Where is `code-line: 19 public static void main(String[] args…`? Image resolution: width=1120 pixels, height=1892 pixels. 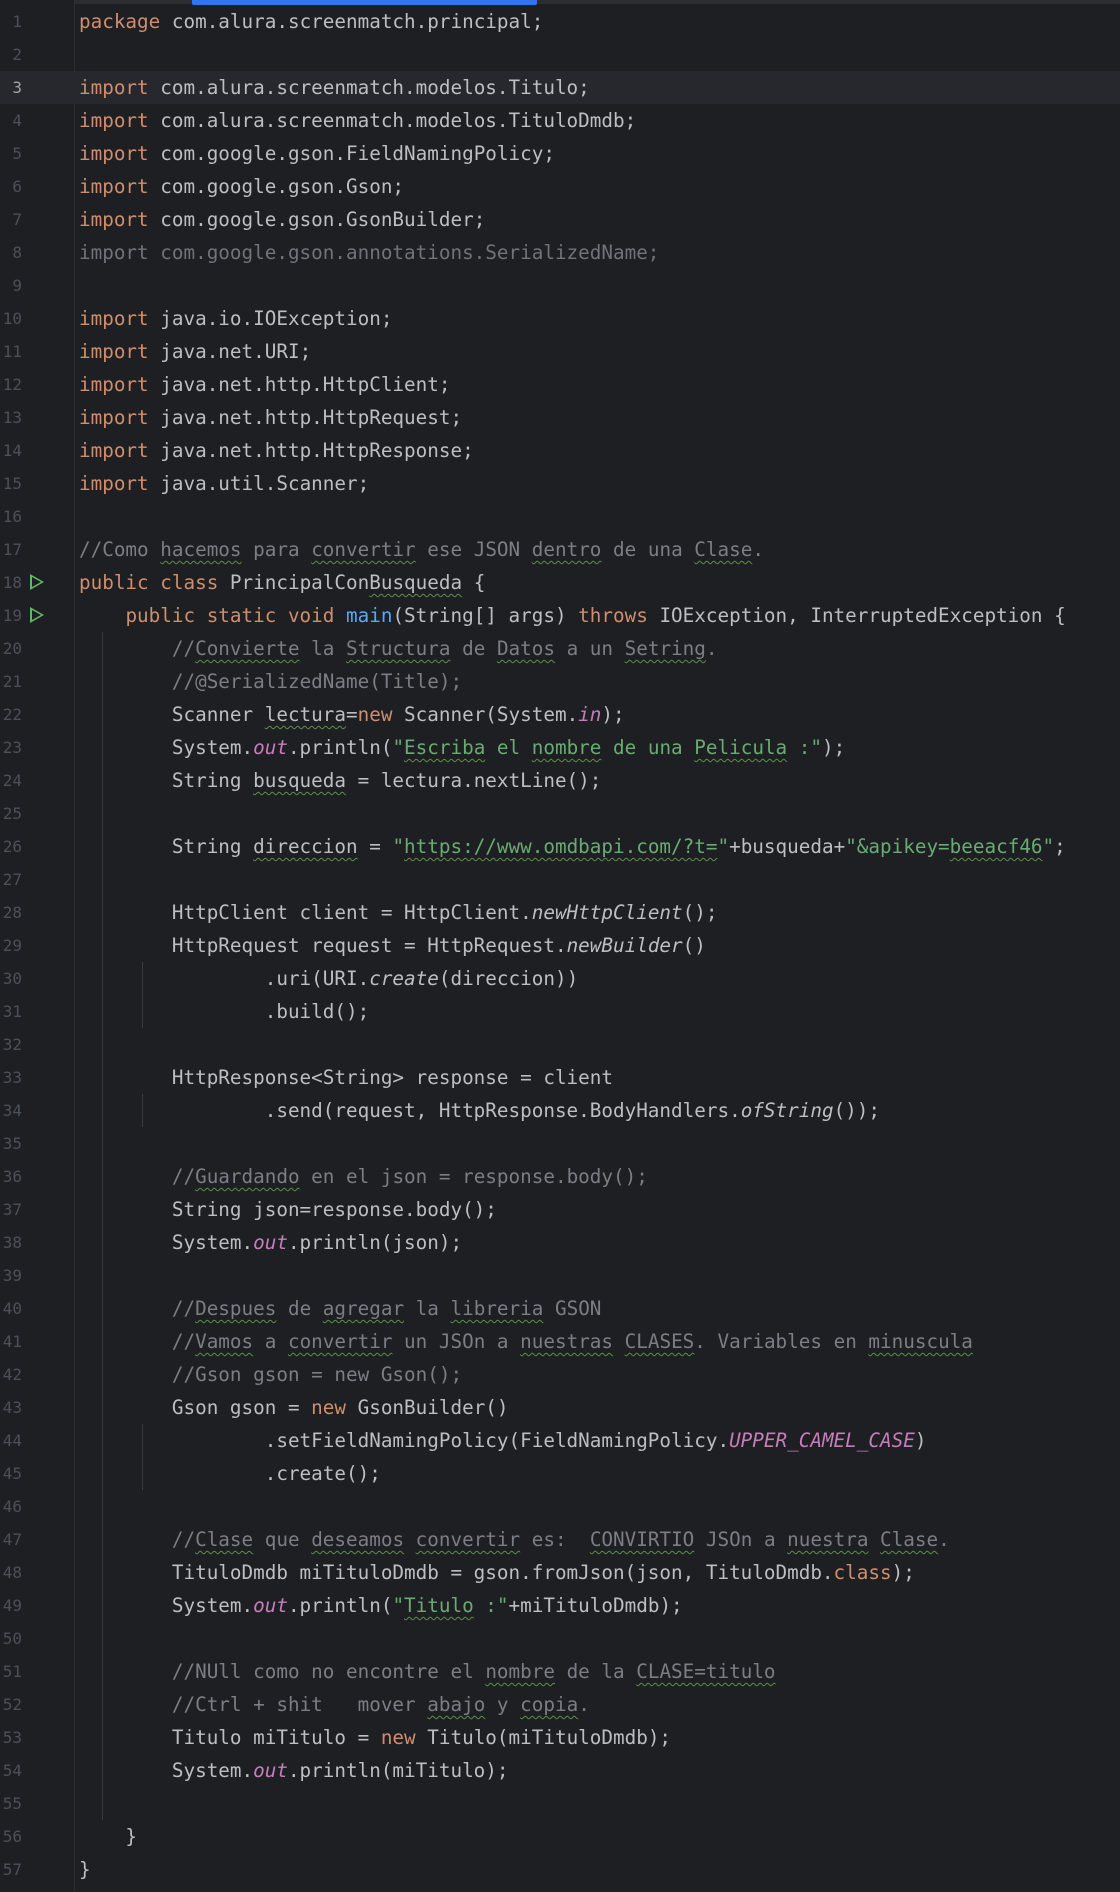 code-line: 19 public static void main(String[] args… is located at coordinates (560, 615).